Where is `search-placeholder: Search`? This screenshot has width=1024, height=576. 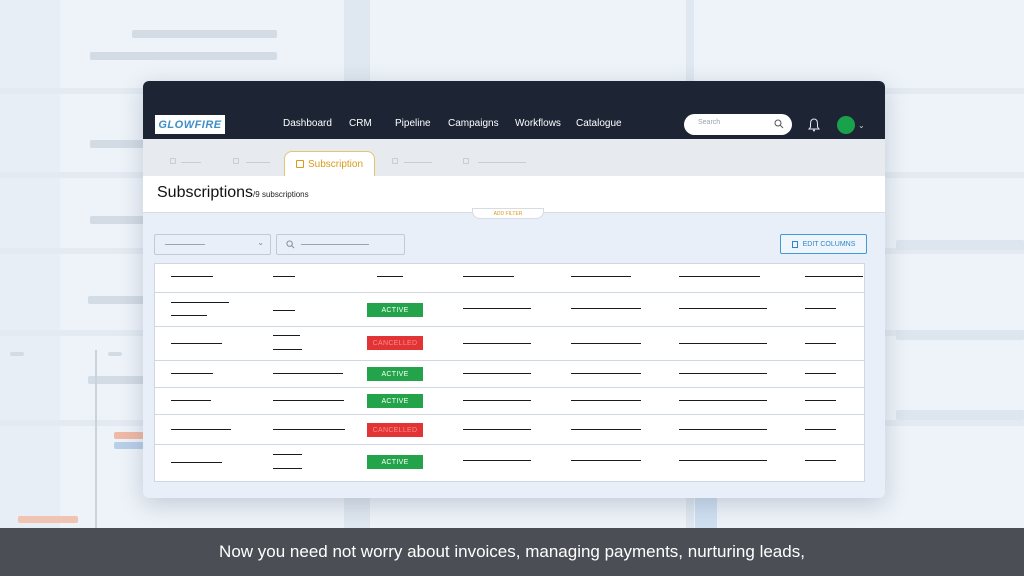 search-placeholder: Search is located at coordinates (709, 122).